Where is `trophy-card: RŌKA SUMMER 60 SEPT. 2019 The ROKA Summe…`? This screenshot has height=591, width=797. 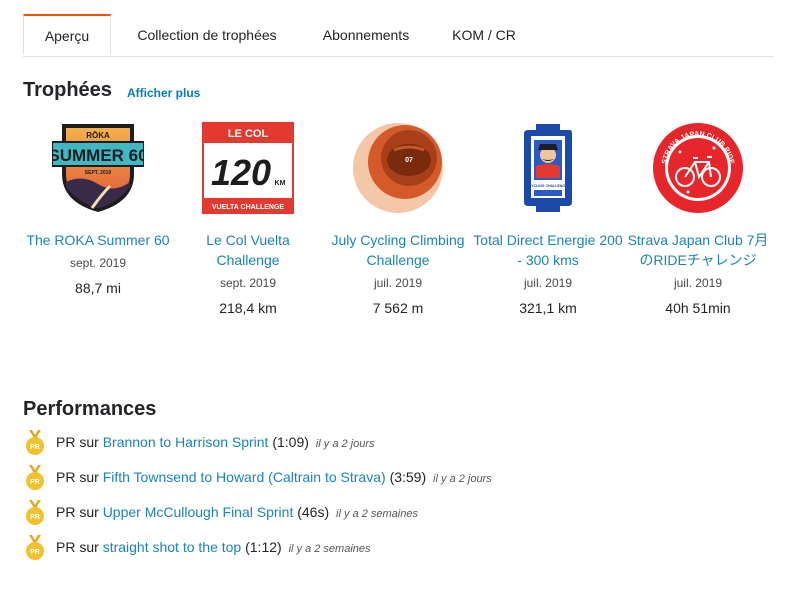 trophy-card: RŌKA SUMMER 60 SEPT. 2019 The ROKA Summe… is located at coordinates (98, 209).